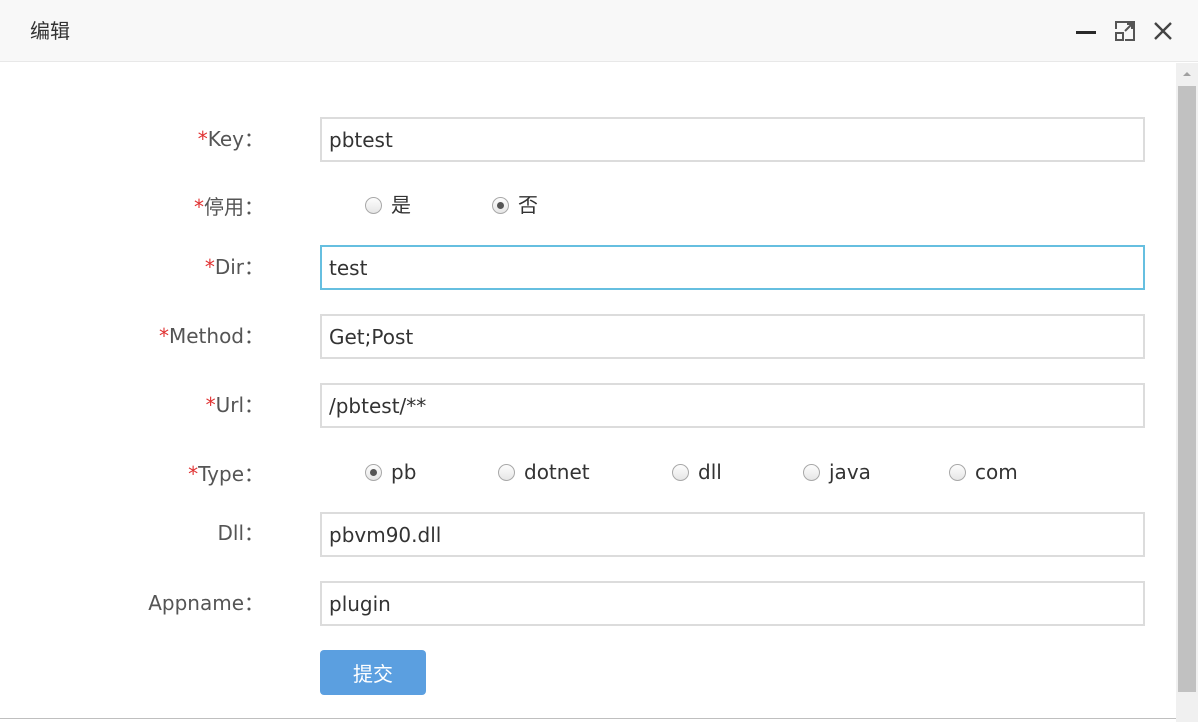 The image size is (1198, 722). I want to click on submit-button: 提交, so click(373, 672).